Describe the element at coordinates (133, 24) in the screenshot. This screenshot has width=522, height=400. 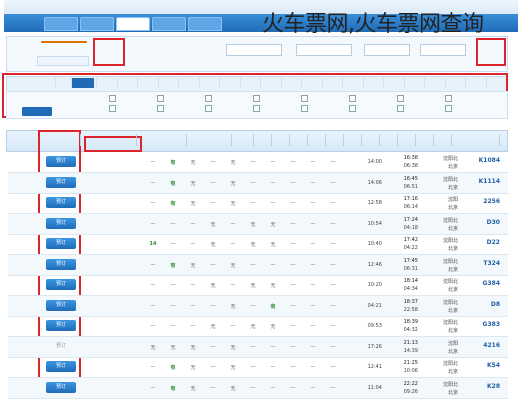
I see `nav-tab-ticket-query` at that location.